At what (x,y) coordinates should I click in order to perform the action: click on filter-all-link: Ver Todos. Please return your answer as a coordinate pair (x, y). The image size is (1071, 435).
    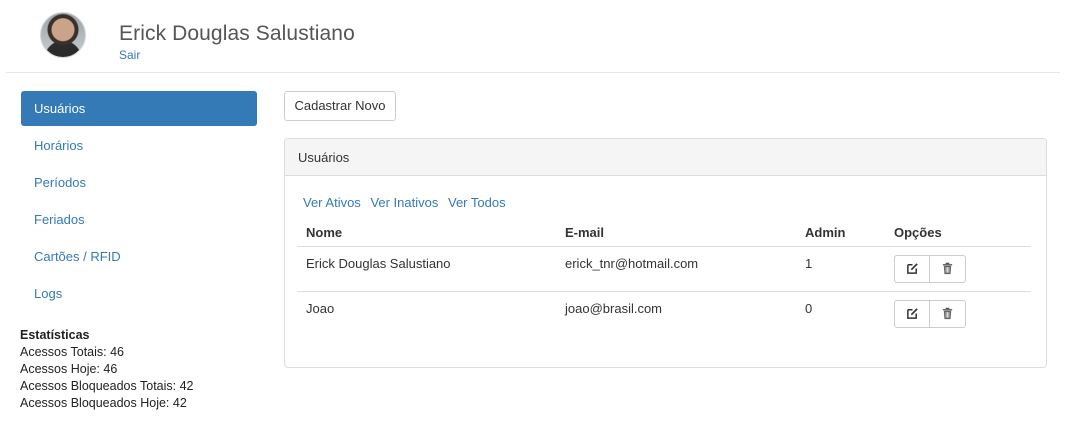
    Looking at the image, I should click on (477, 202).